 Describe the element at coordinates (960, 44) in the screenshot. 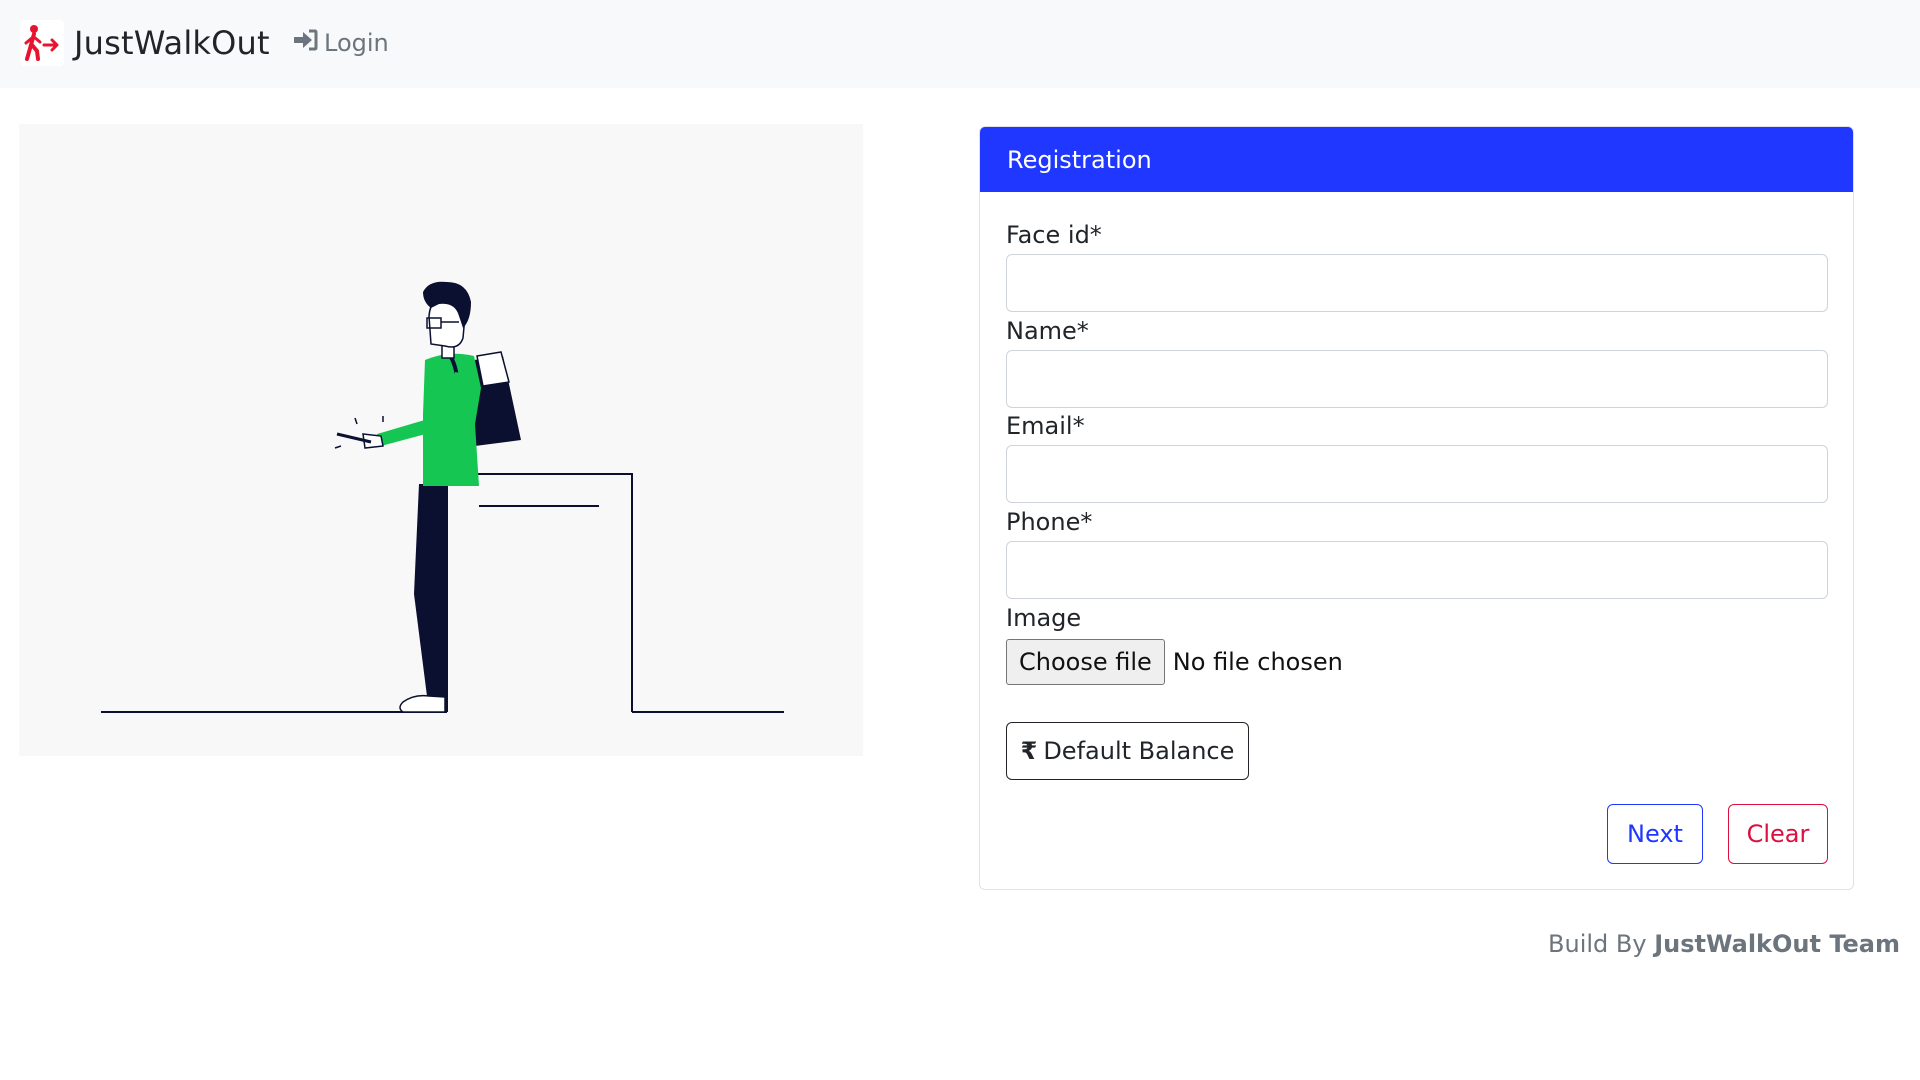

I see `top-navbar: JustWalkOut Login` at that location.